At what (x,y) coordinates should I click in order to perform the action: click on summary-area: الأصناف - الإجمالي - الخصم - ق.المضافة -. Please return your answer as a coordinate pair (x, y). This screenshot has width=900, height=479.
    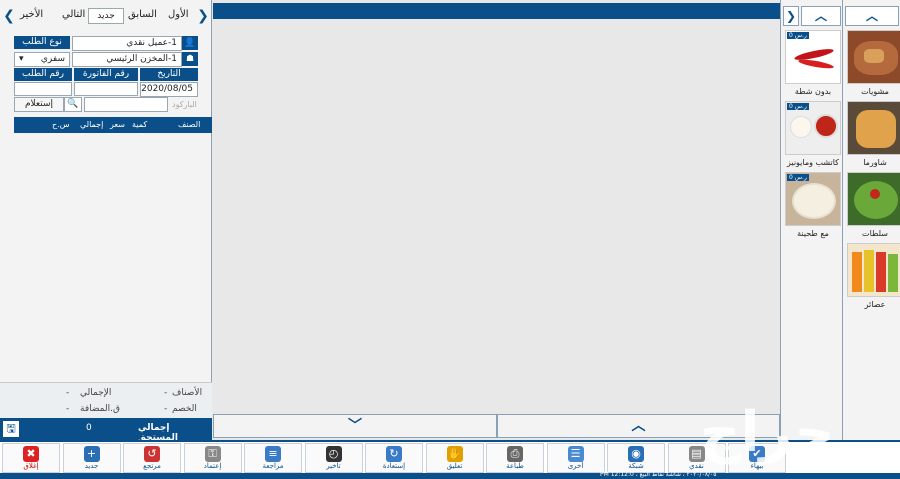
    Looking at the image, I should click on (106, 400).